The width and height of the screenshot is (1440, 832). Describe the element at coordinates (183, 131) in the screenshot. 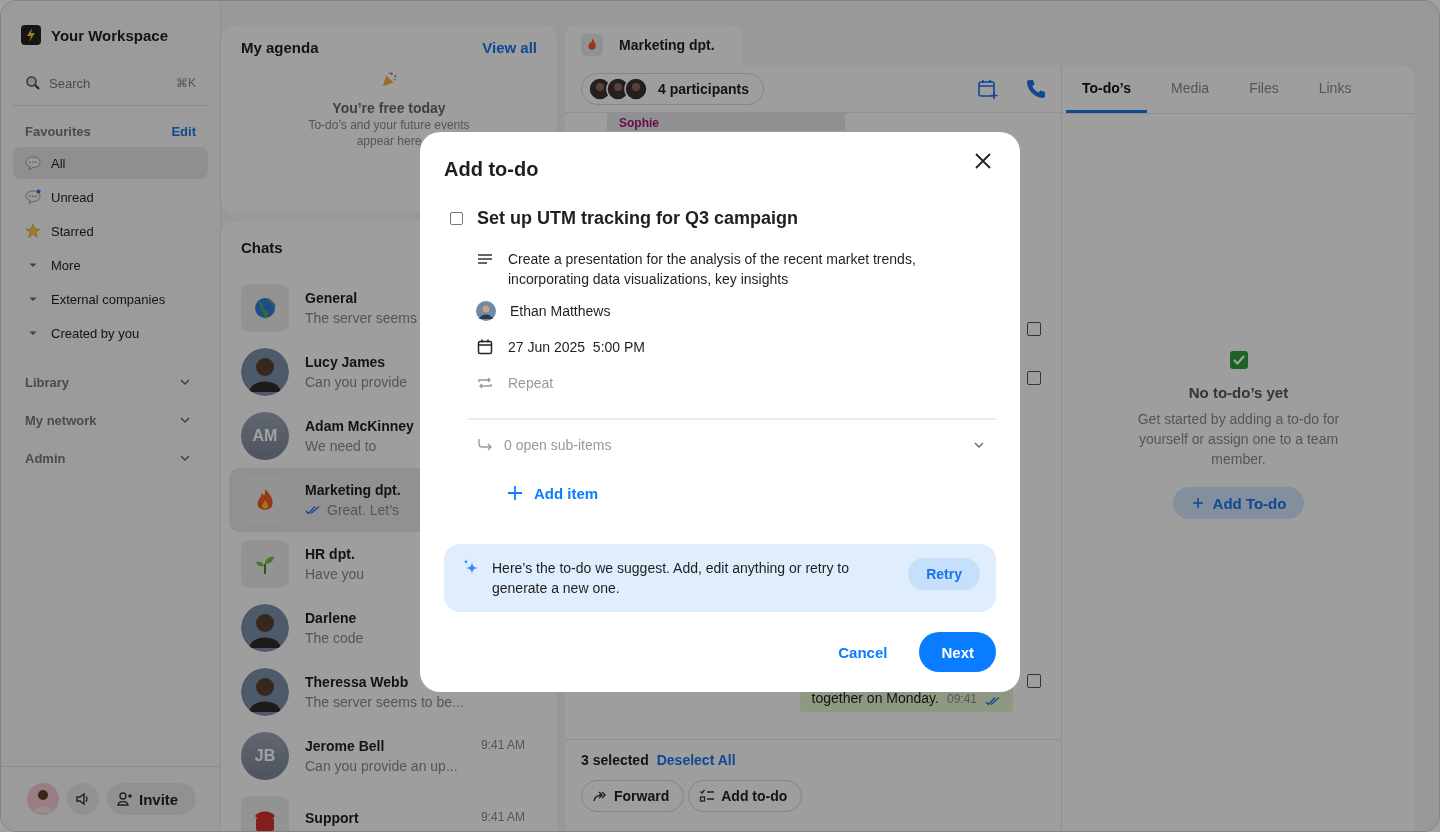

I see `edit-link: Edit` at that location.